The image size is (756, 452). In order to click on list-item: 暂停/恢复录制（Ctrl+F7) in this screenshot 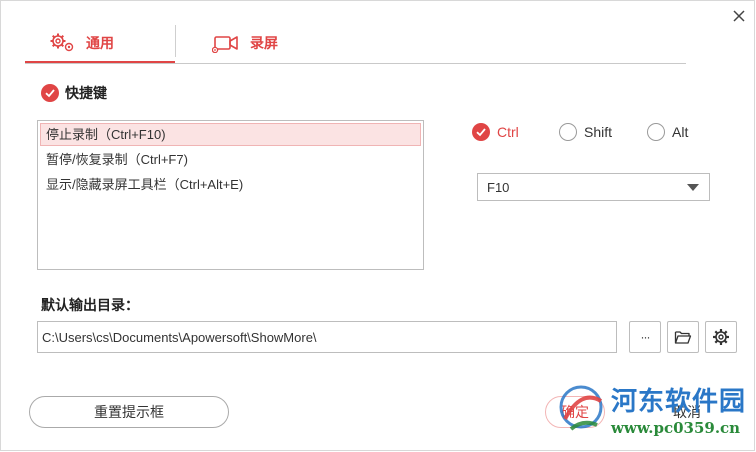, I will do `click(230, 159)`.